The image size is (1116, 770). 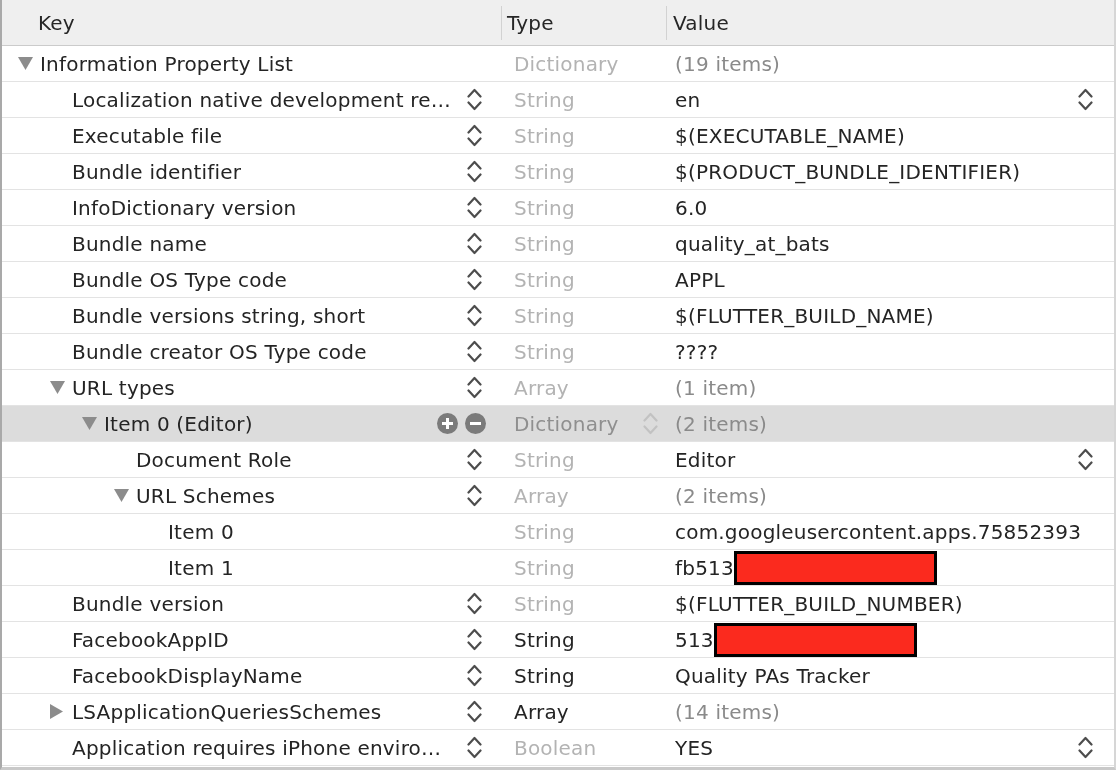 I want to click on value-text: Editor, so click(x=705, y=460).